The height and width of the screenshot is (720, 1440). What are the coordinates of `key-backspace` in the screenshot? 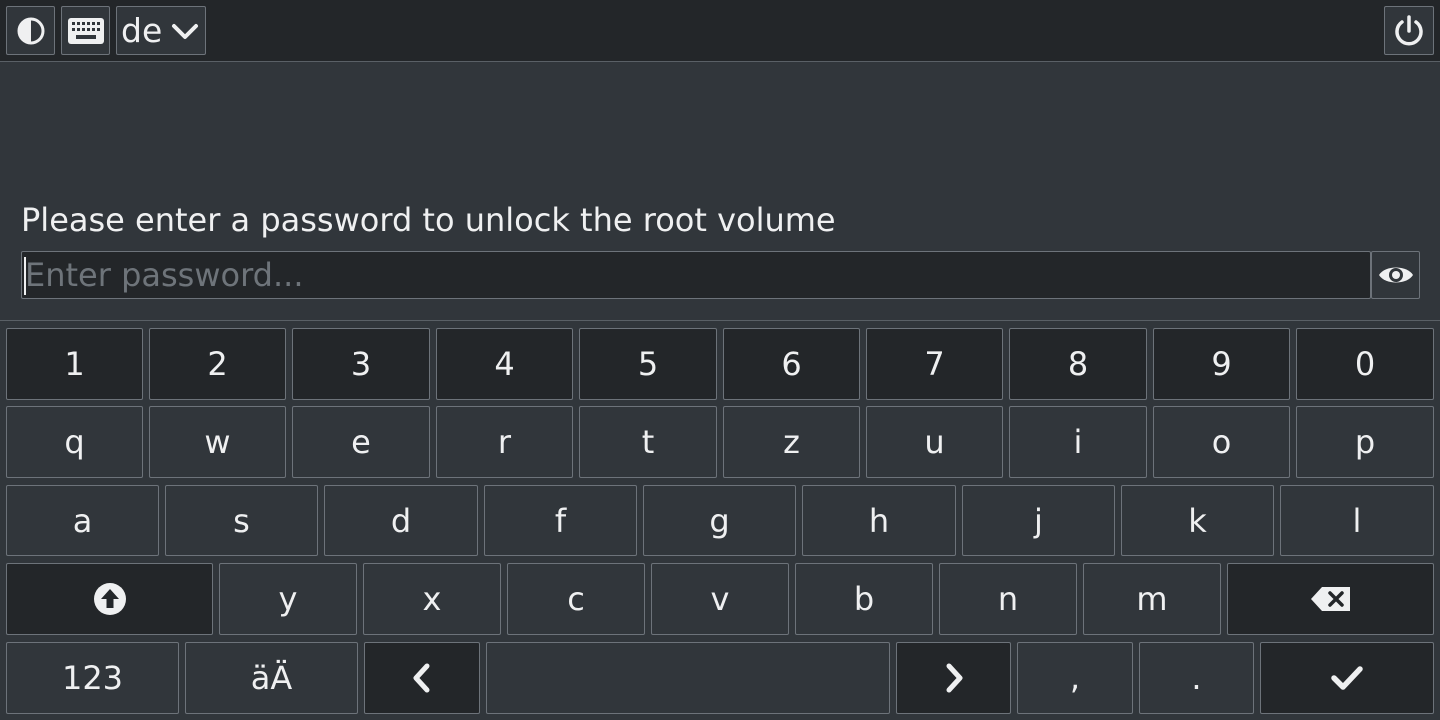 It's located at (1330, 599).